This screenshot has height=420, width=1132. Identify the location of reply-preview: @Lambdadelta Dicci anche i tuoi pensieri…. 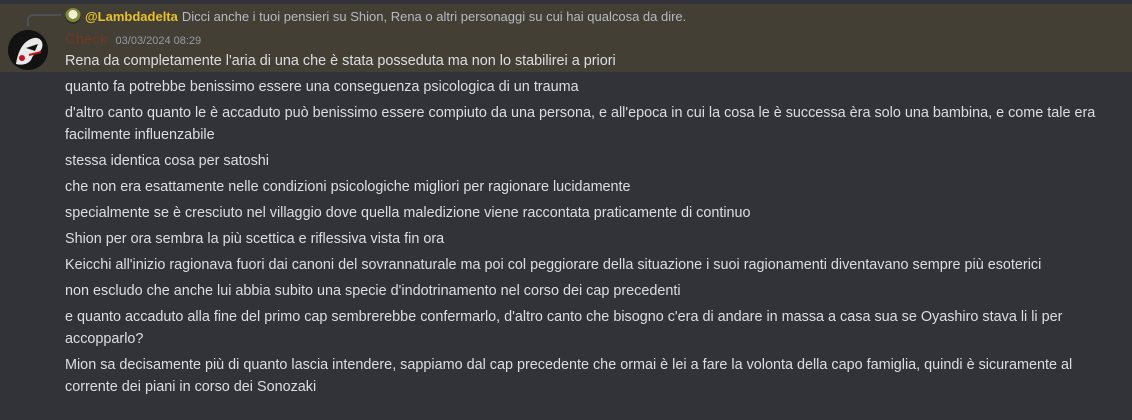
(375, 16).